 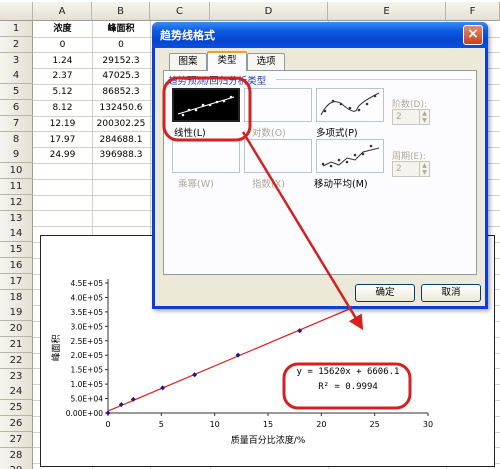 What do you see at coordinates (16, 424) in the screenshot?
I see `row-header: 26` at bounding box center [16, 424].